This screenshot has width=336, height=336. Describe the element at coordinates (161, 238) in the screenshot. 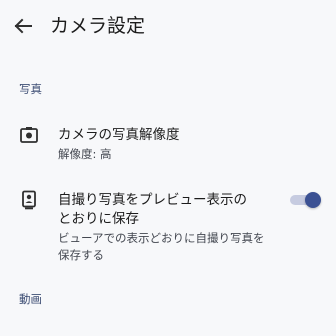

I see `setting-summary-line1: ビューアでの表示どおりに自撮り写真を` at that location.